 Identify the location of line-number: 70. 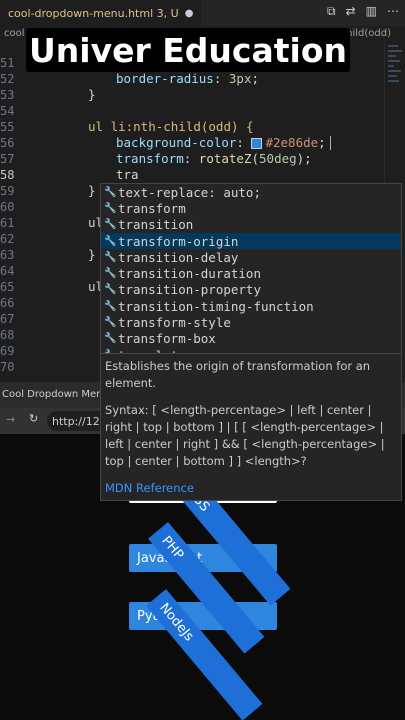
(7, 367).